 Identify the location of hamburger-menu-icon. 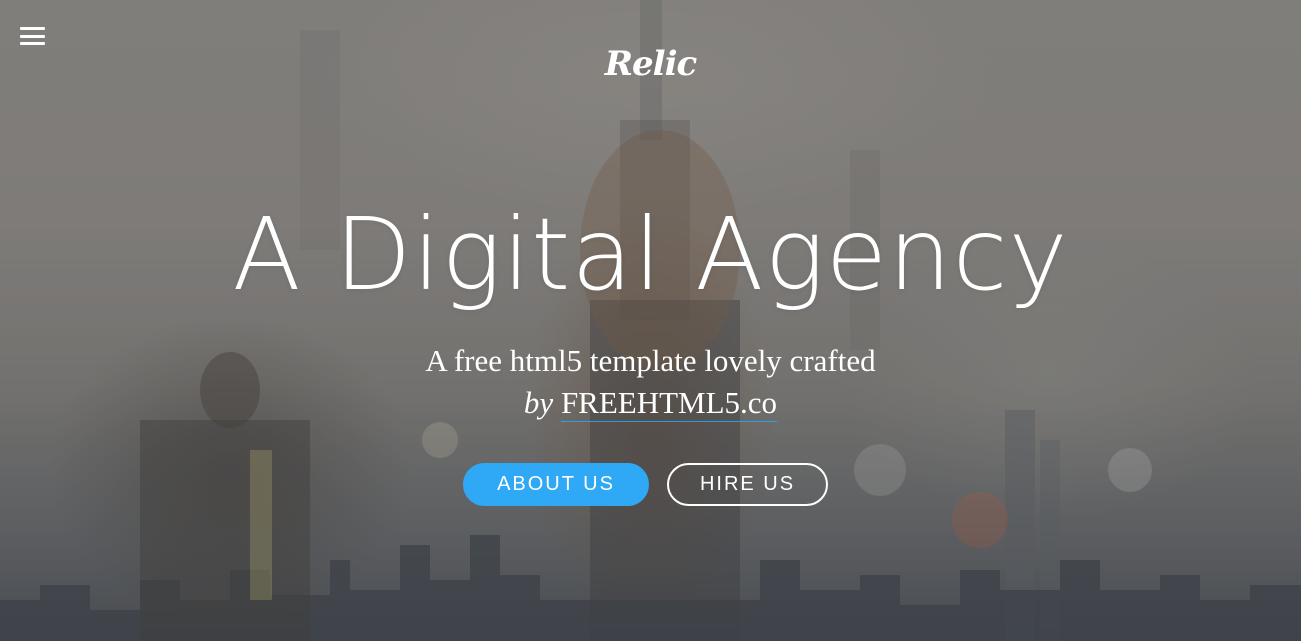
(32, 36).